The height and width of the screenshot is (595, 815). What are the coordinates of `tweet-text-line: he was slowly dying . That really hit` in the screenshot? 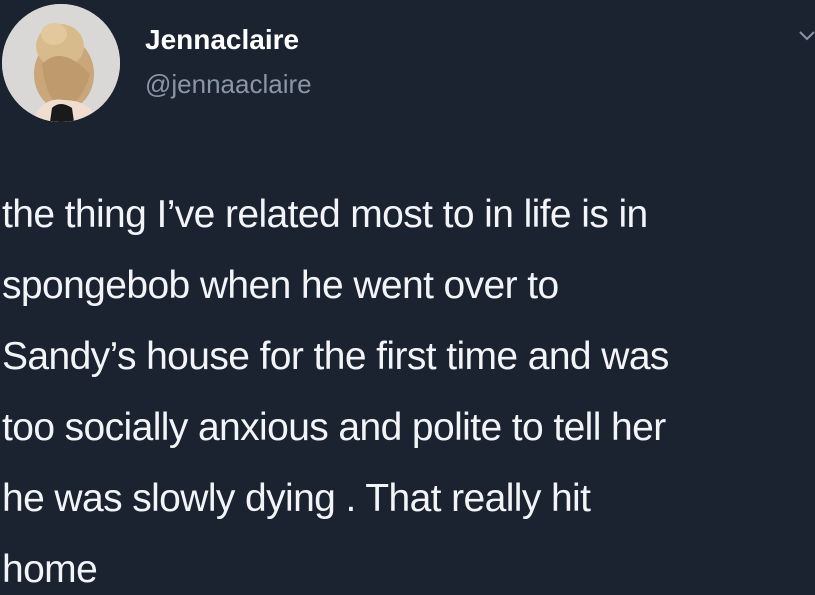 It's located at (296, 498).